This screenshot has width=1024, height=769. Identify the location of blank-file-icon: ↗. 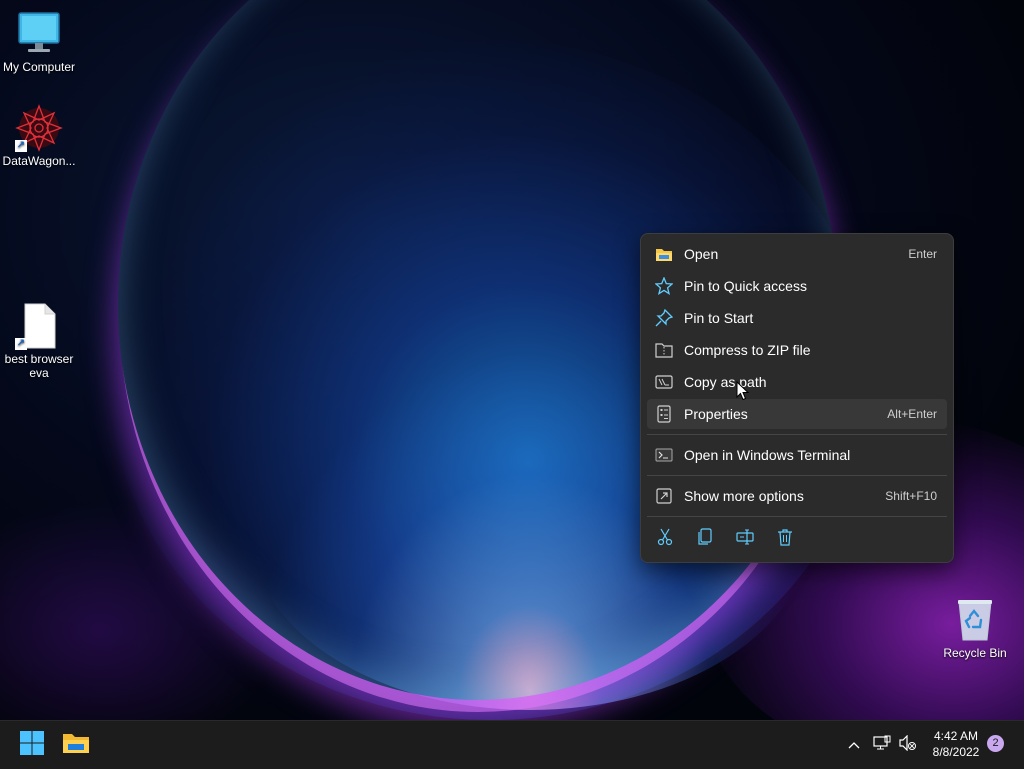
(39, 326).